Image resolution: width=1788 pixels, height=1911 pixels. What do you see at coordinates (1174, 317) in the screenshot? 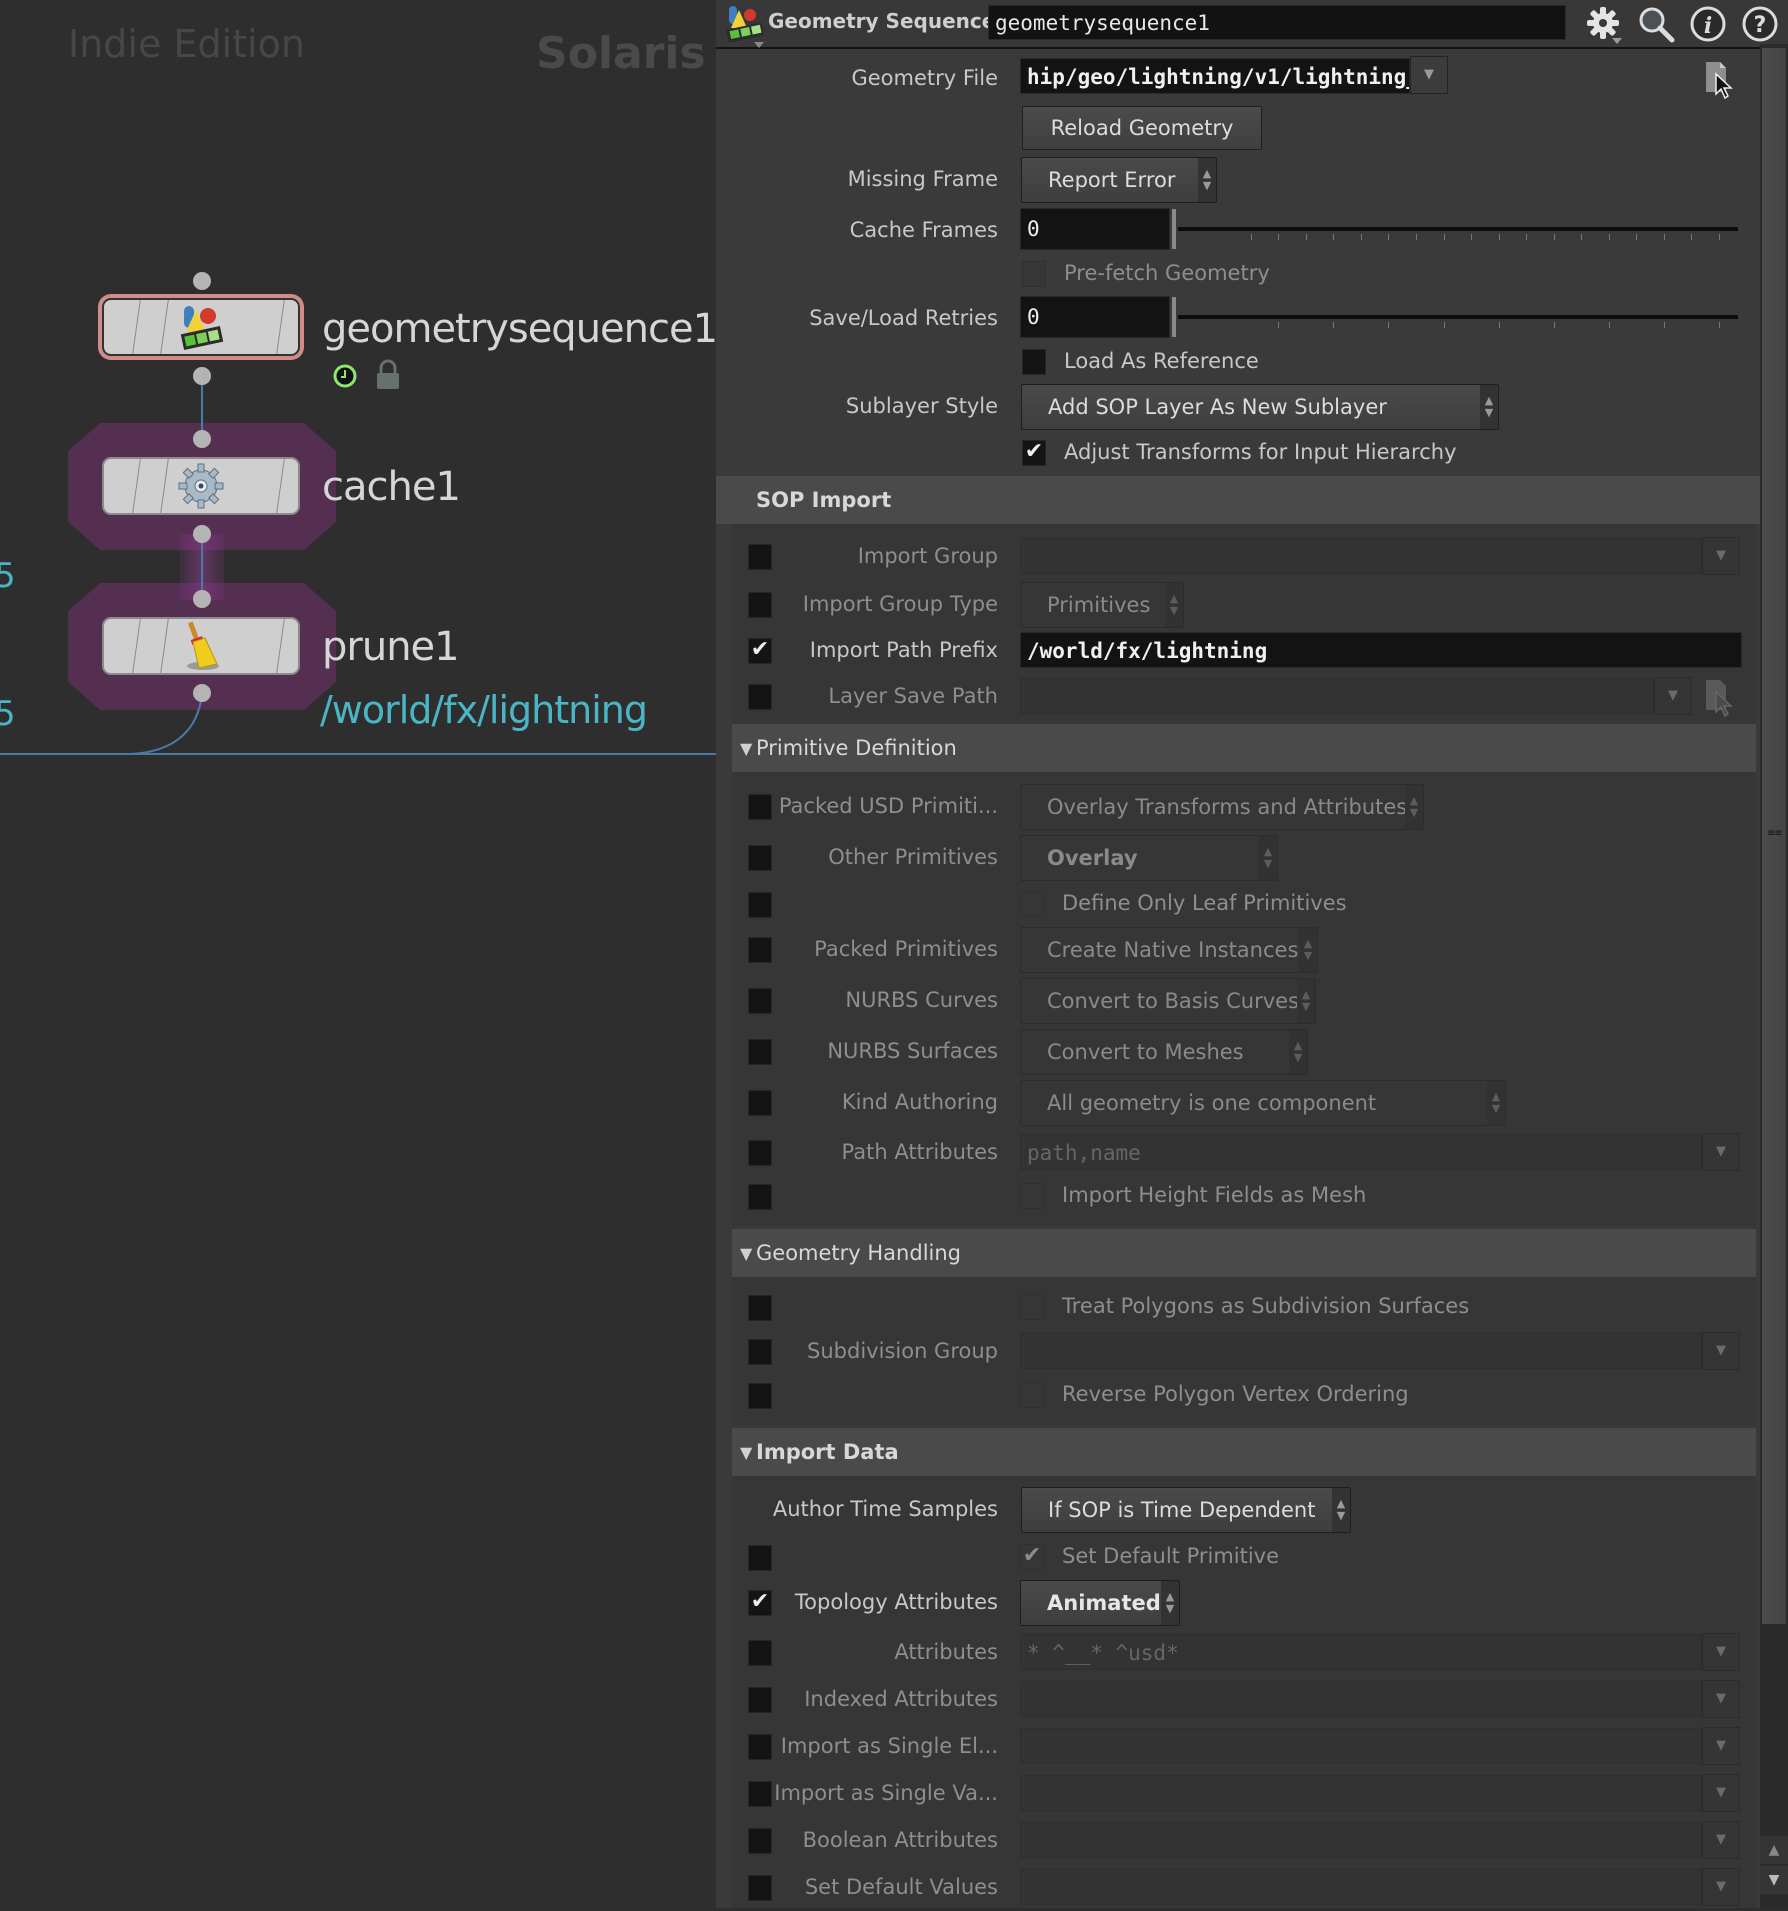
I see `save-load-retries-slider-handle` at bounding box center [1174, 317].